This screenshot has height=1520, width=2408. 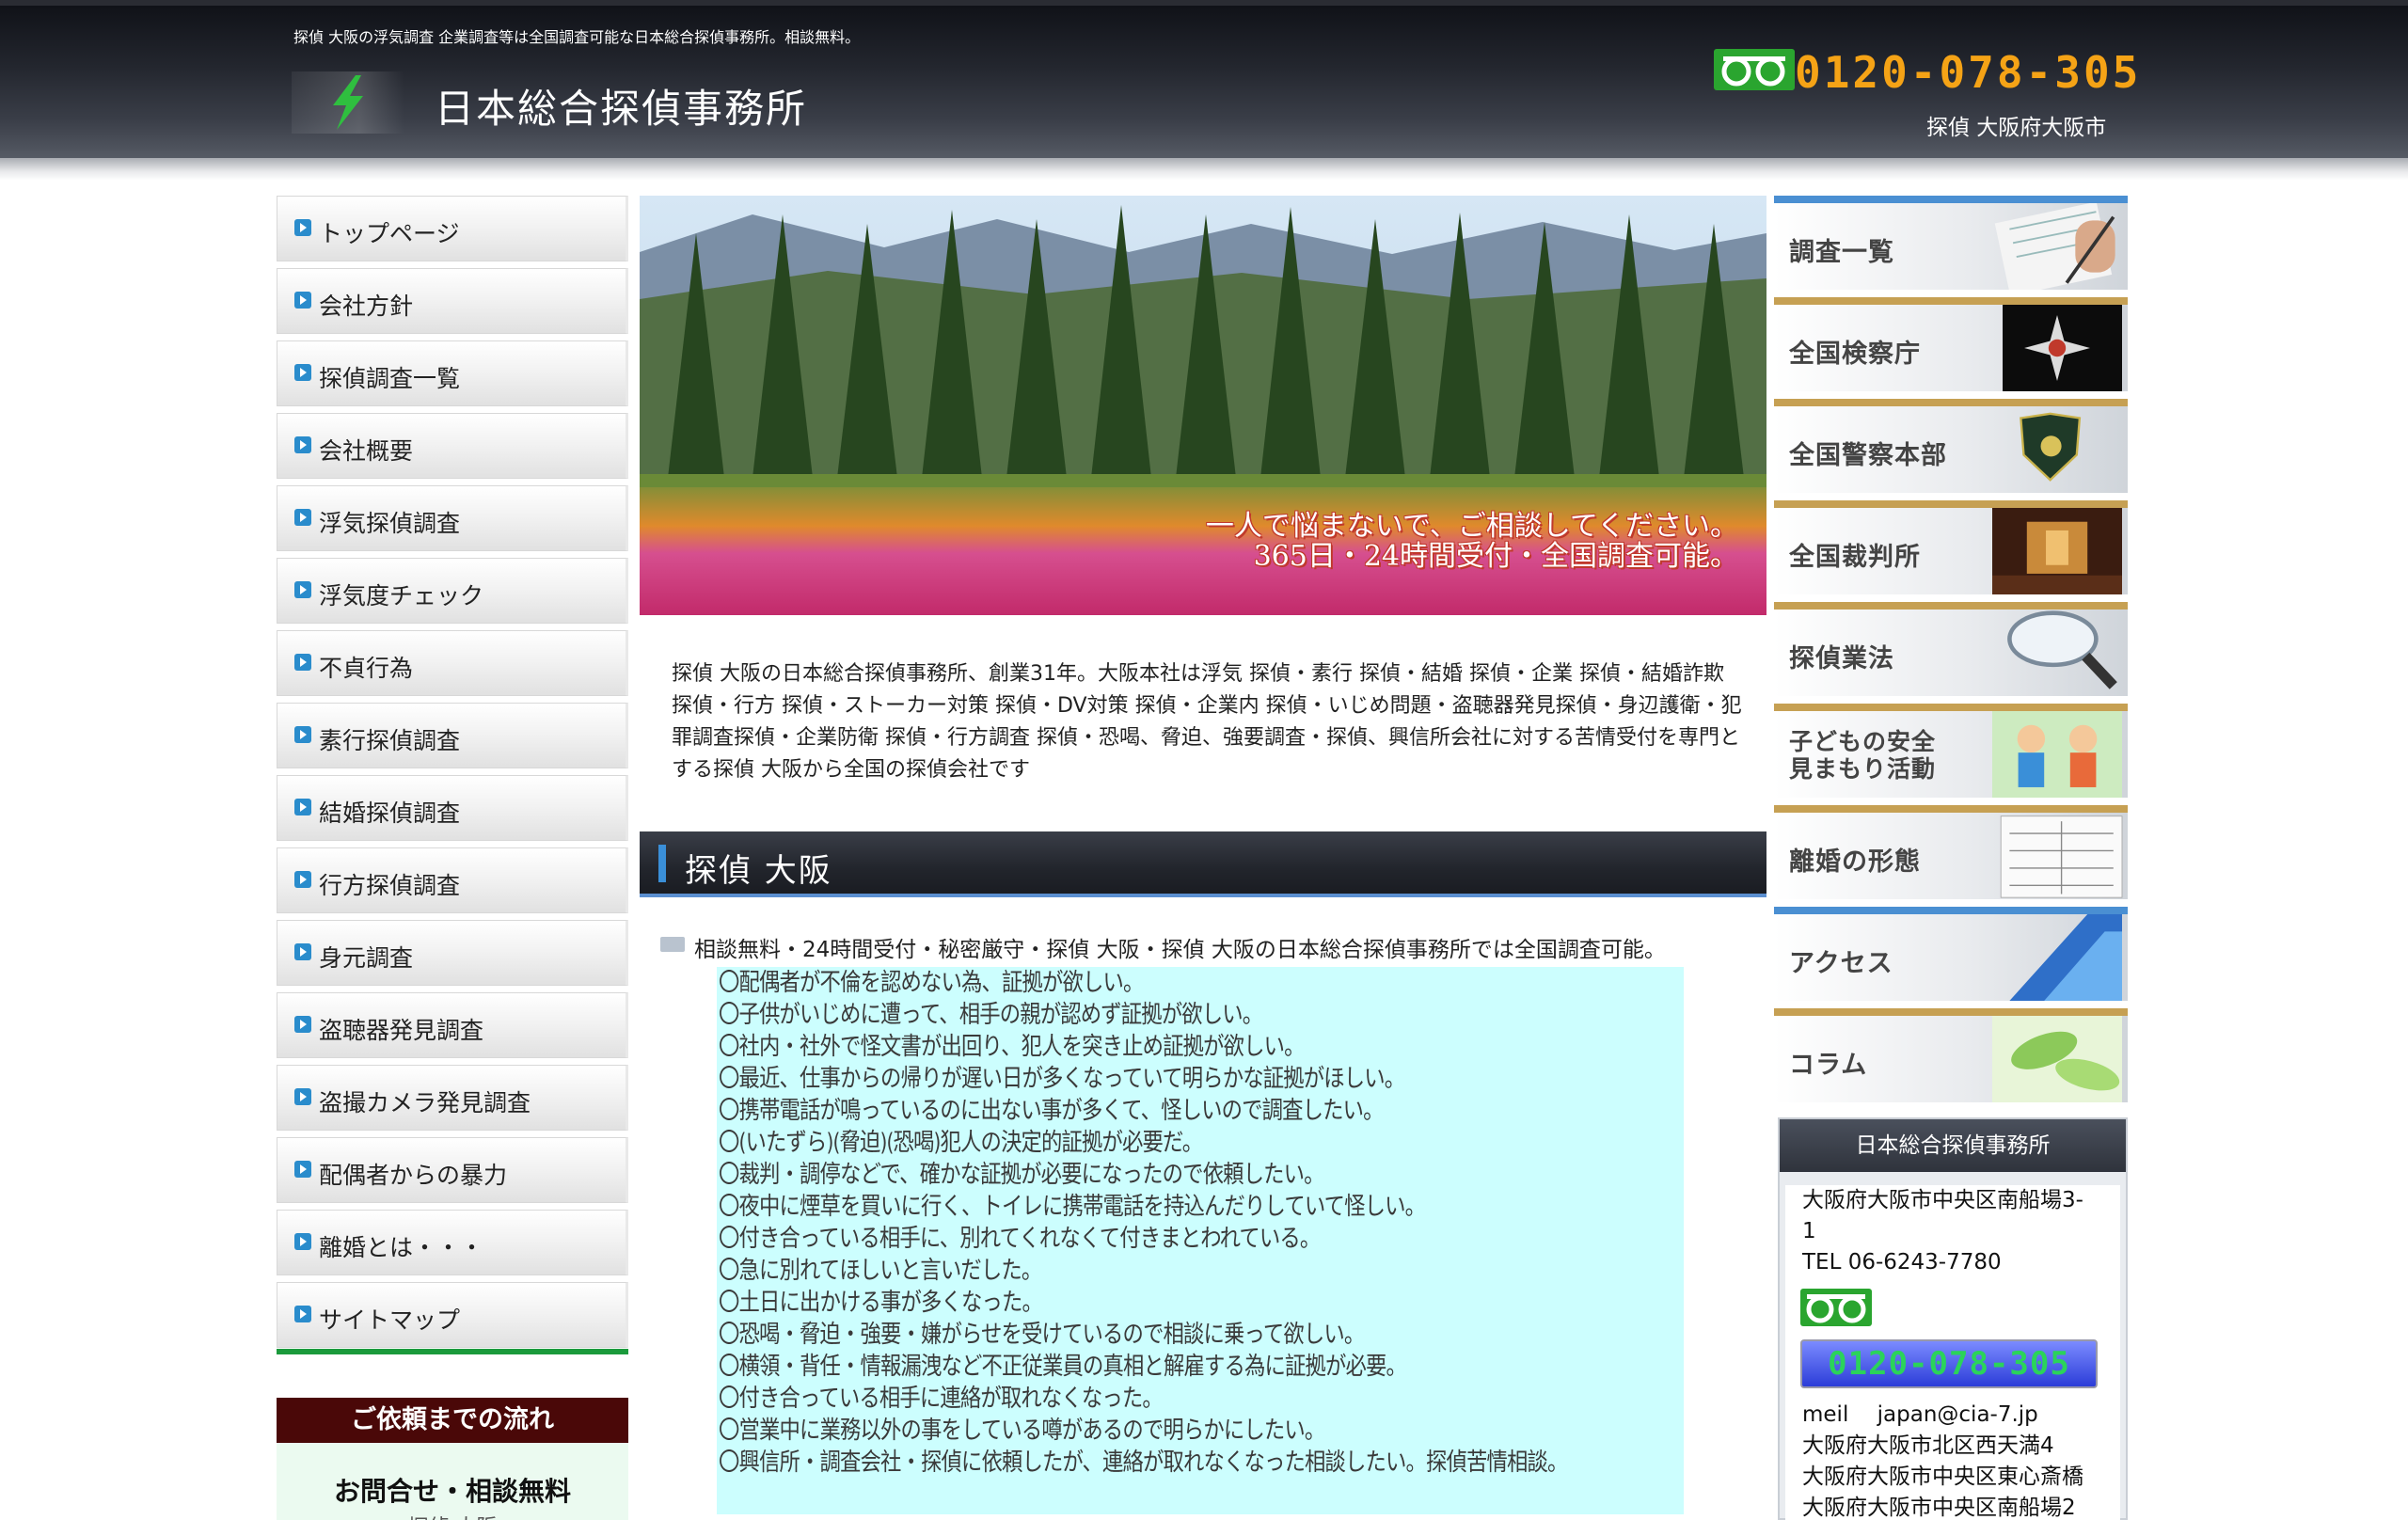 What do you see at coordinates (1203, 864) in the screenshot?
I see `section-header: 探偵 大阪` at bounding box center [1203, 864].